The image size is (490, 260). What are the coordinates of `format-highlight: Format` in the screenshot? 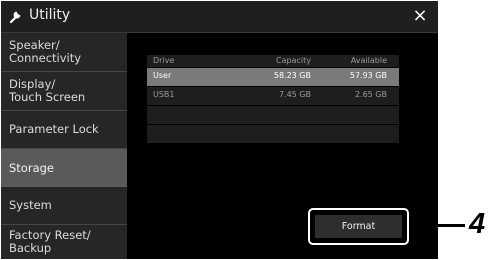 It's located at (358, 226).